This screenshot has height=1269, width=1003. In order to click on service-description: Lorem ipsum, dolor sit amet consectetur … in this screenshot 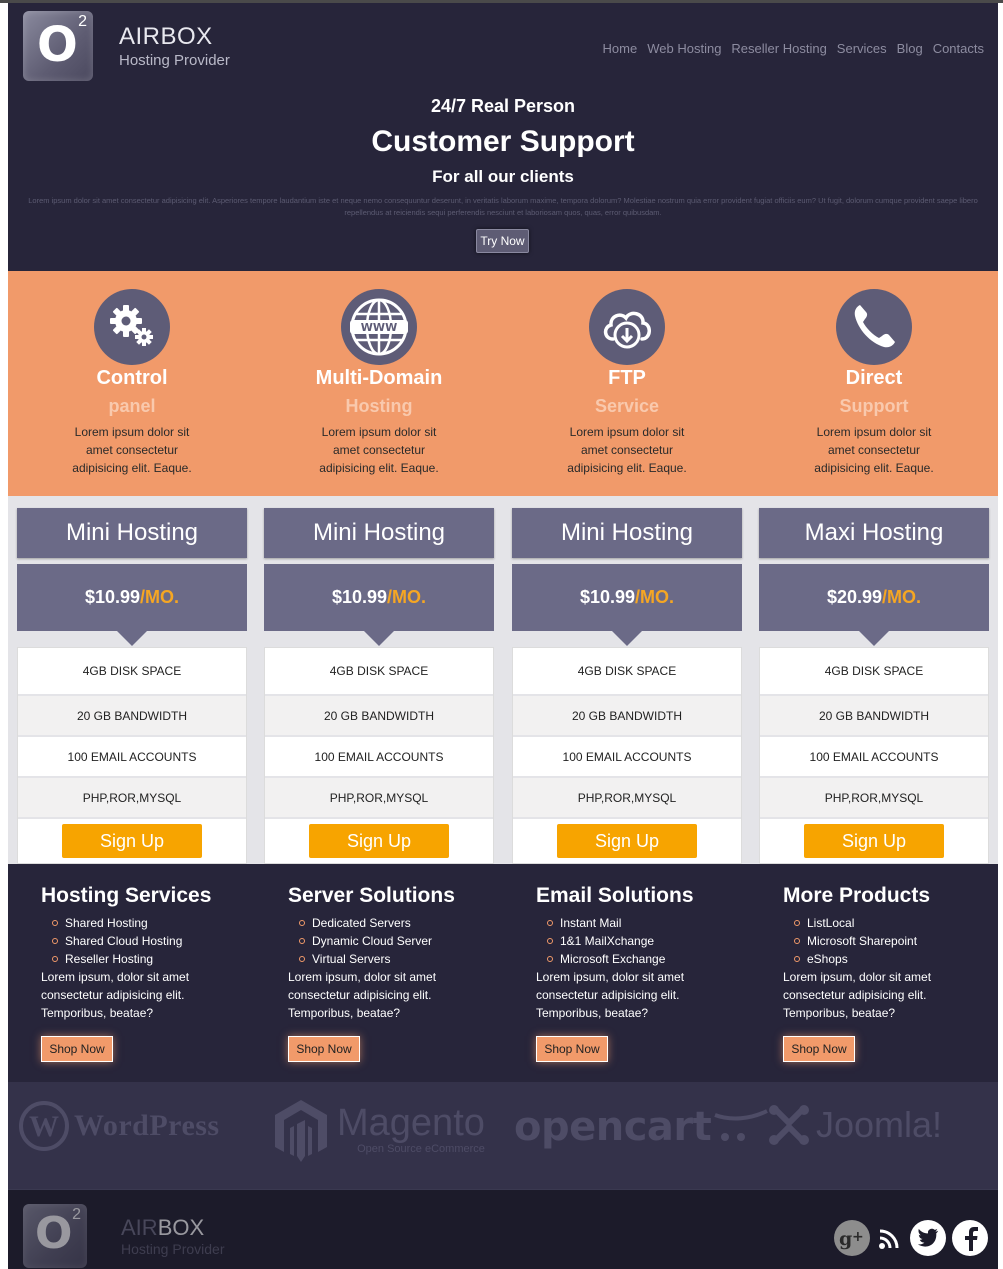, I will do `click(610, 995)`.